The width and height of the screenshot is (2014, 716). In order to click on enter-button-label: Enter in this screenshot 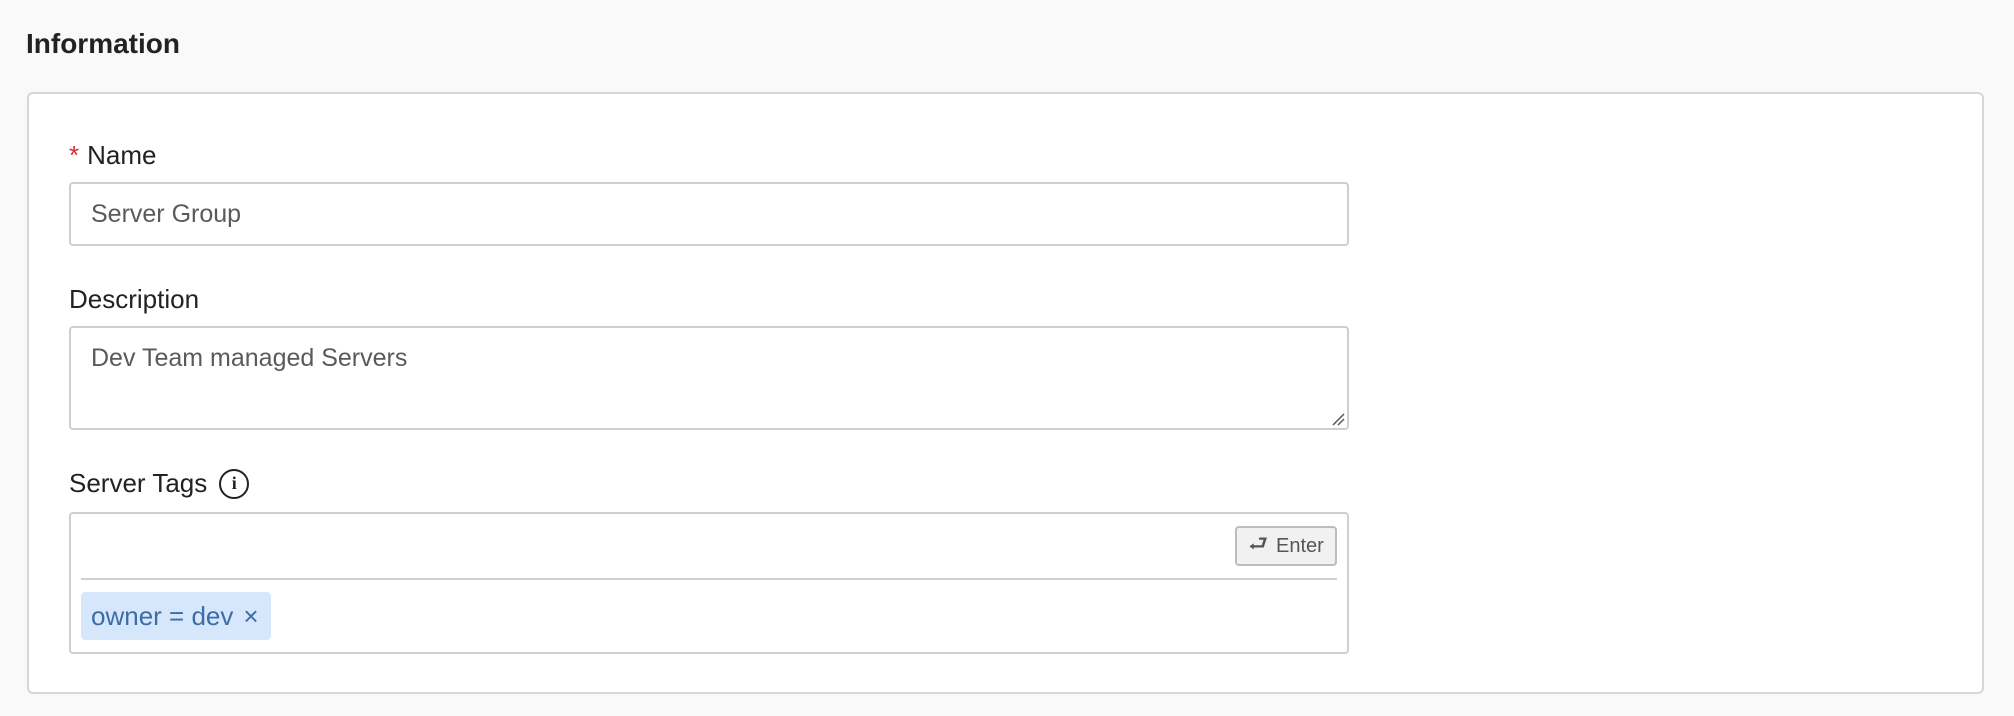, I will do `click(1300, 545)`.